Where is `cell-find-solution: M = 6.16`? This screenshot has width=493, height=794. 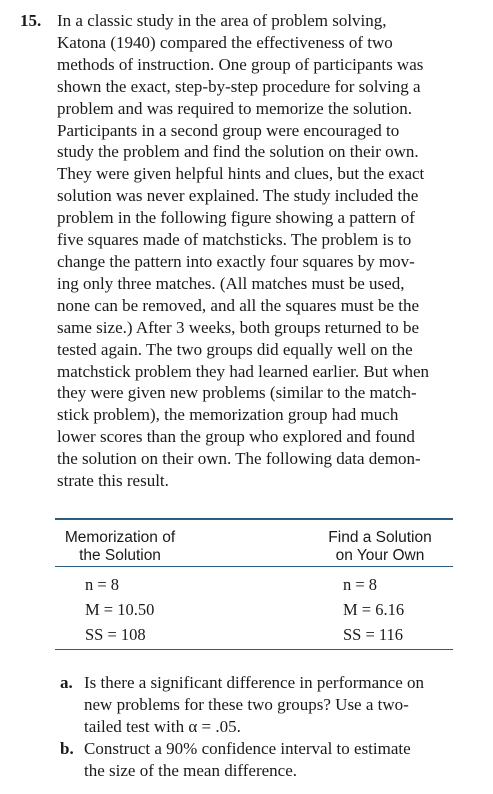
cell-find-solution: M = 6.16 is located at coordinates (374, 609).